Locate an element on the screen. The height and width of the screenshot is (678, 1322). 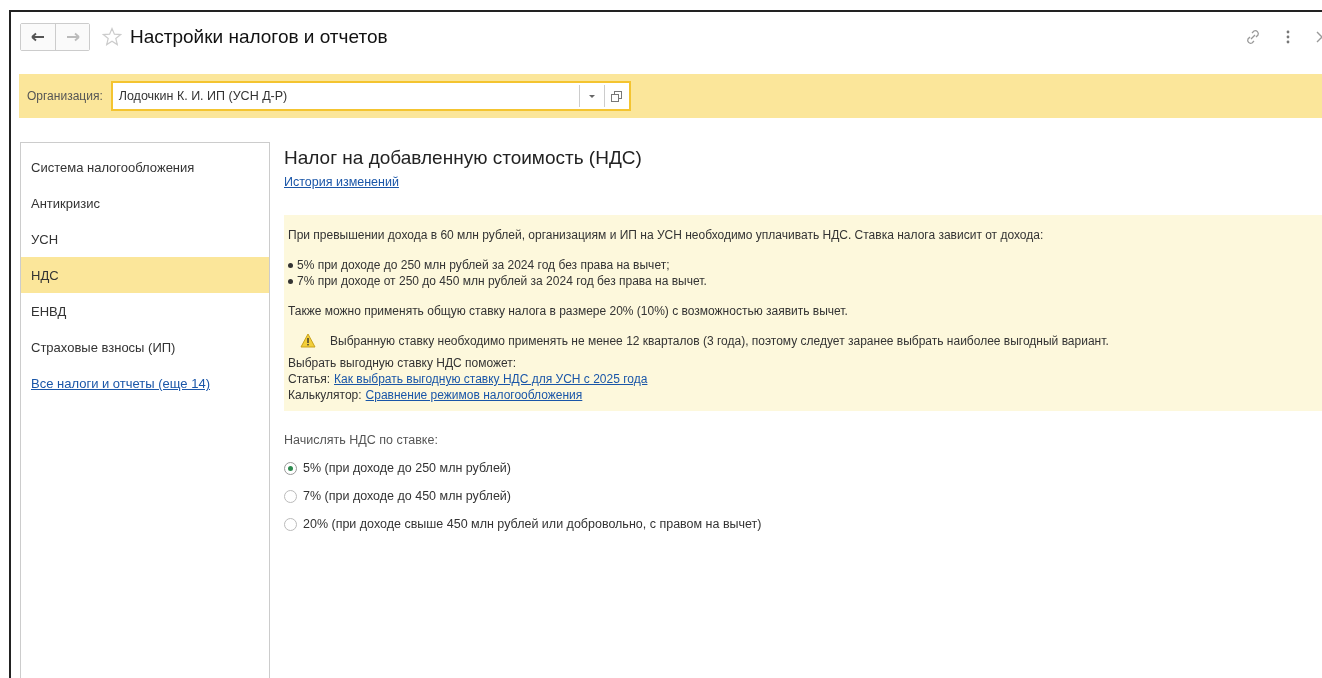
open-icon is located at coordinates (617, 96).